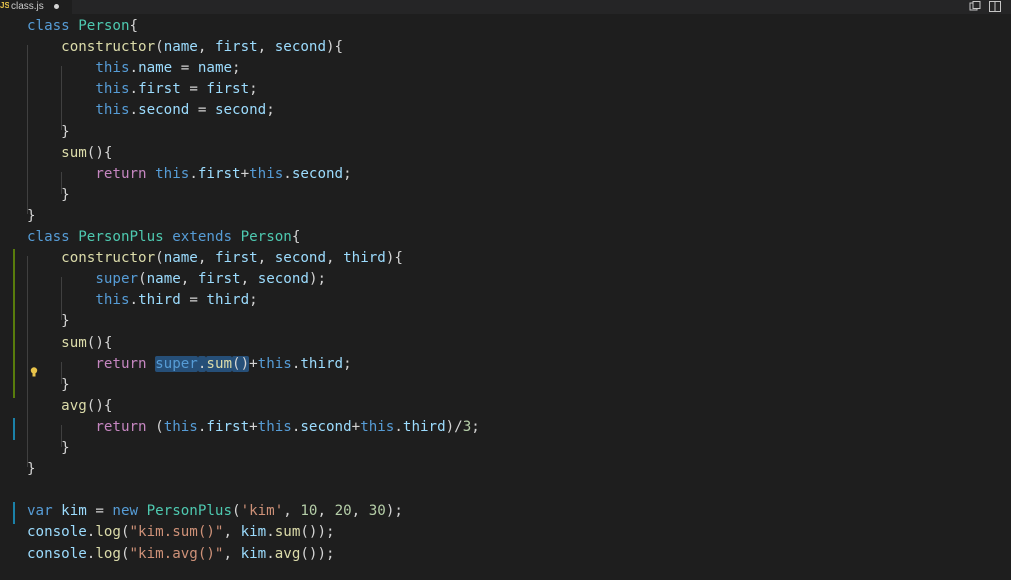 This screenshot has width=1011, height=580. Describe the element at coordinates (317, 532) in the screenshot. I see `code-token: ());` at that location.